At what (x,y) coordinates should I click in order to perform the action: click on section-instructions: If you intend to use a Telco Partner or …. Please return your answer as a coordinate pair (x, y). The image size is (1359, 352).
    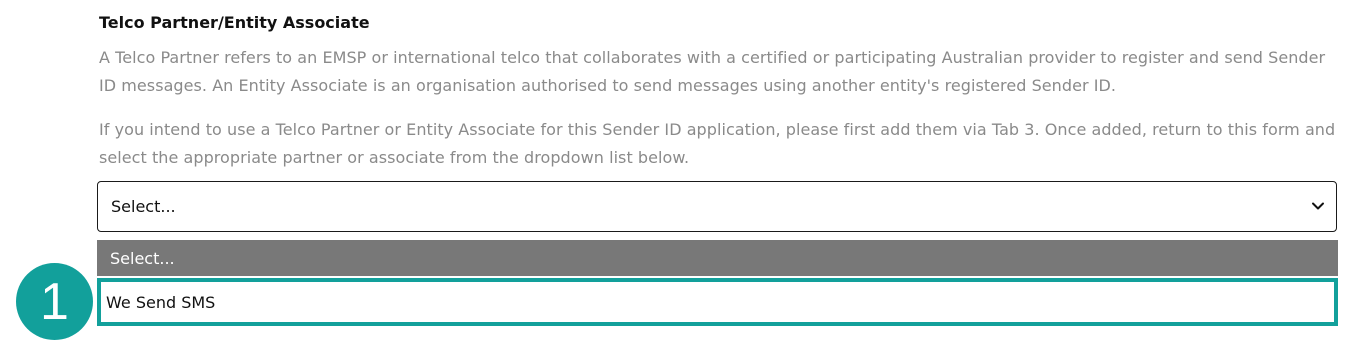
    Looking at the image, I should click on (717, 143).